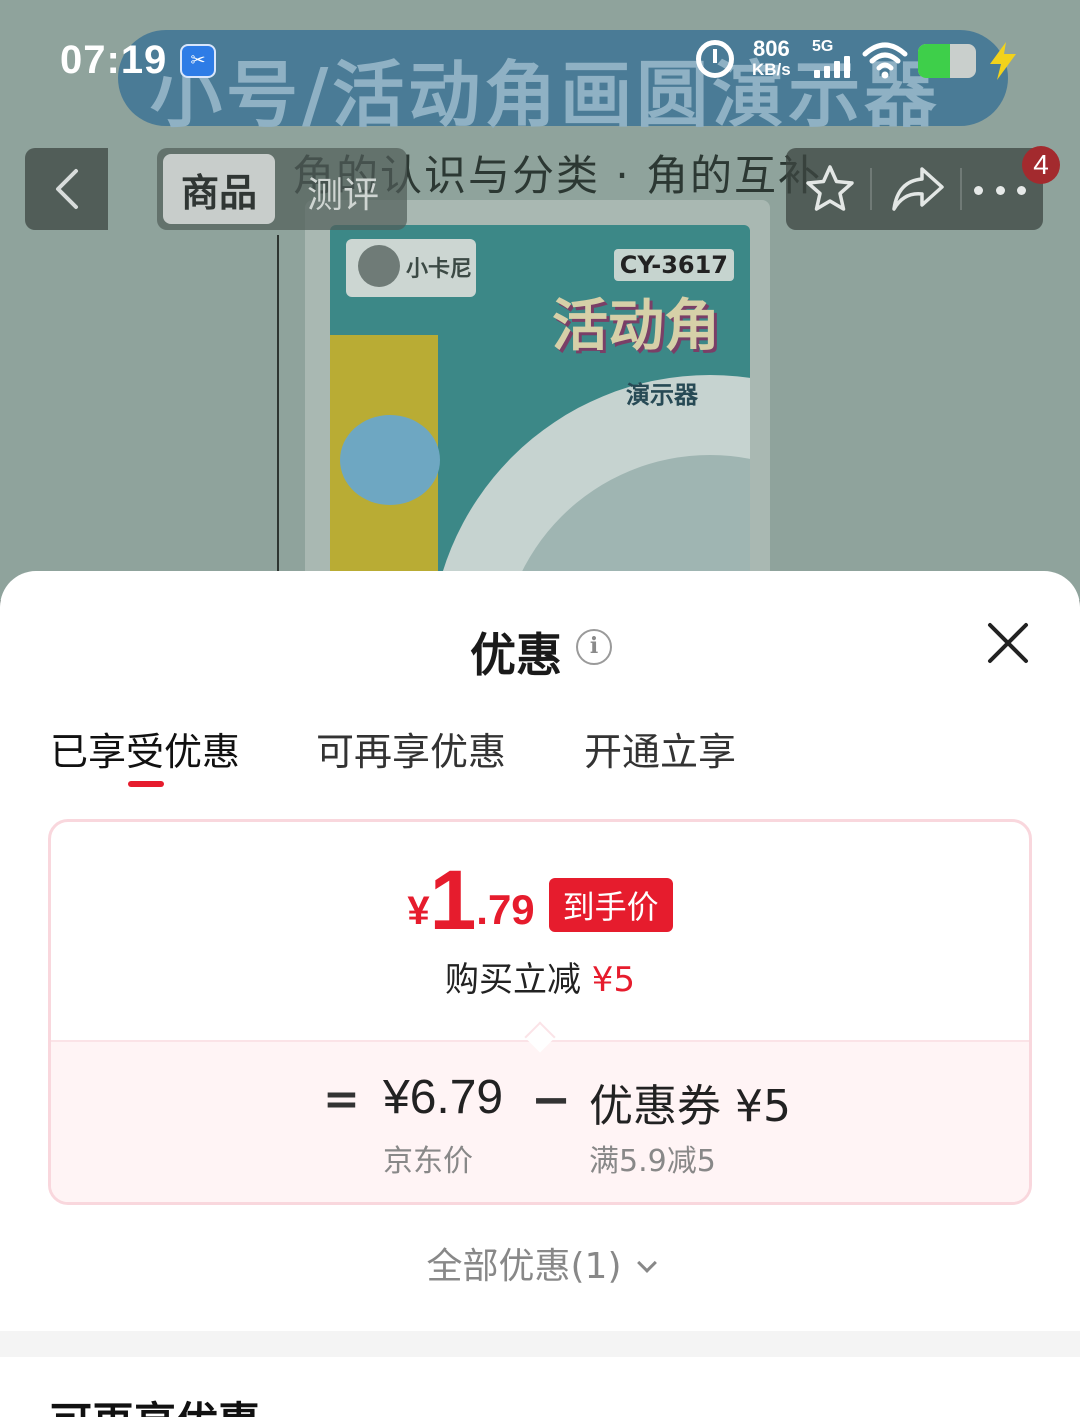 This screenshot has height=1417, width=1080. Describe the element at coordinates (282, 189) in the screenshot. I see `nav-tabs: 商品 测评` at that location.